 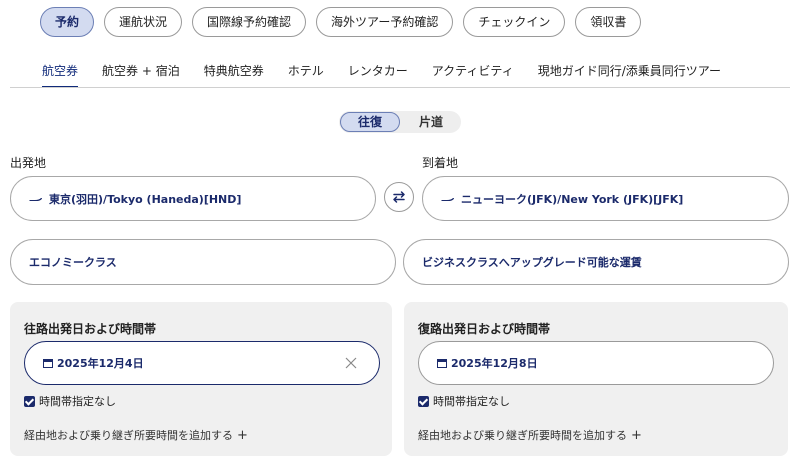 I want to click on arrival-field: ニューヨーク(JFK)/New York (JFK)[JFK], so click(x=605, y=198).